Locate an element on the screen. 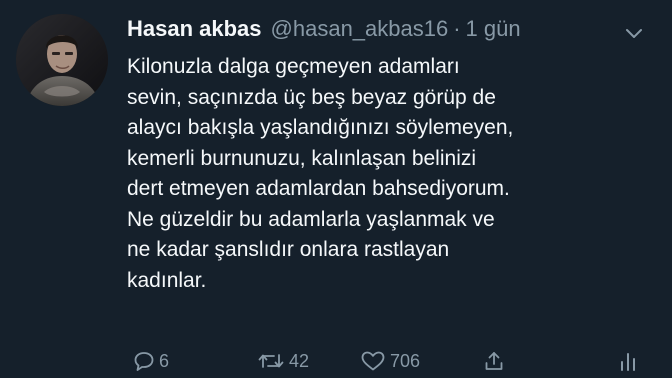 This screenshot has width=672, height=378. analytics-icon is located at coordinates (628, 362).